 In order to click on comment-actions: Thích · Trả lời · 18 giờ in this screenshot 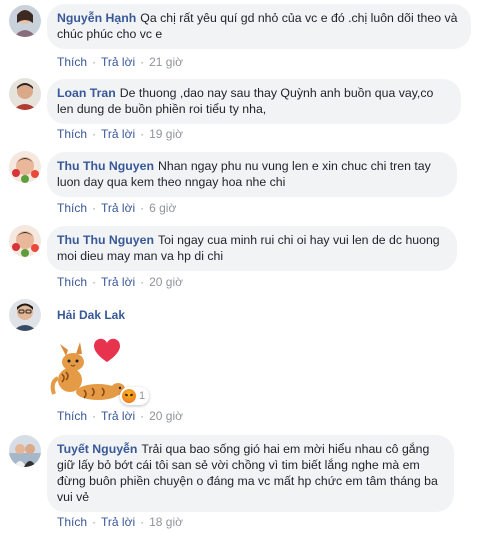, I will do `click(120, 522)`.